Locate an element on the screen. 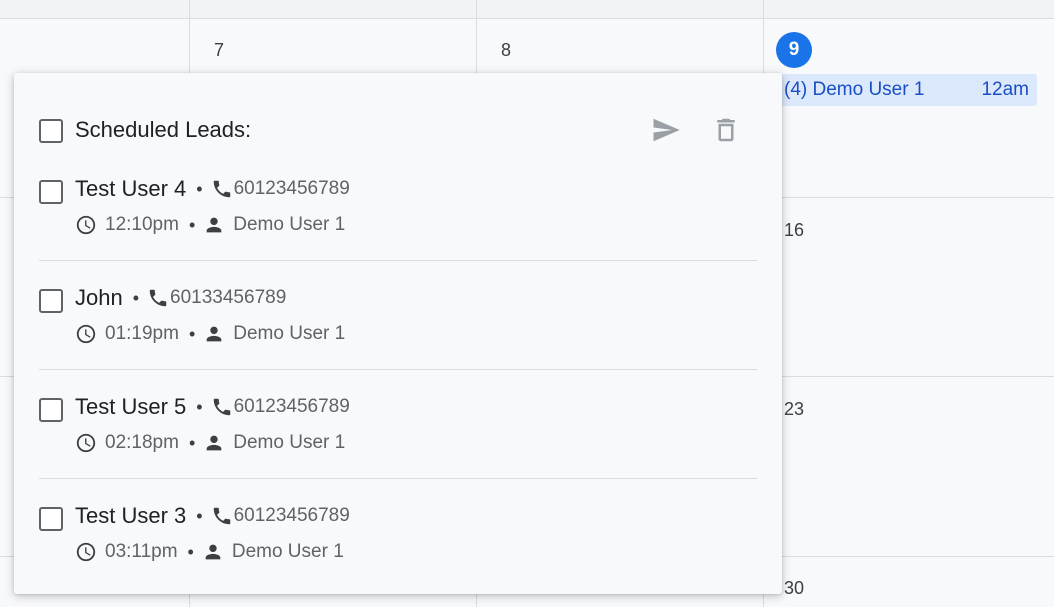 The height and width of the screenshot is (607, 1054). popup-title: Scheduled Leads: is located at coordinates (163, 129).